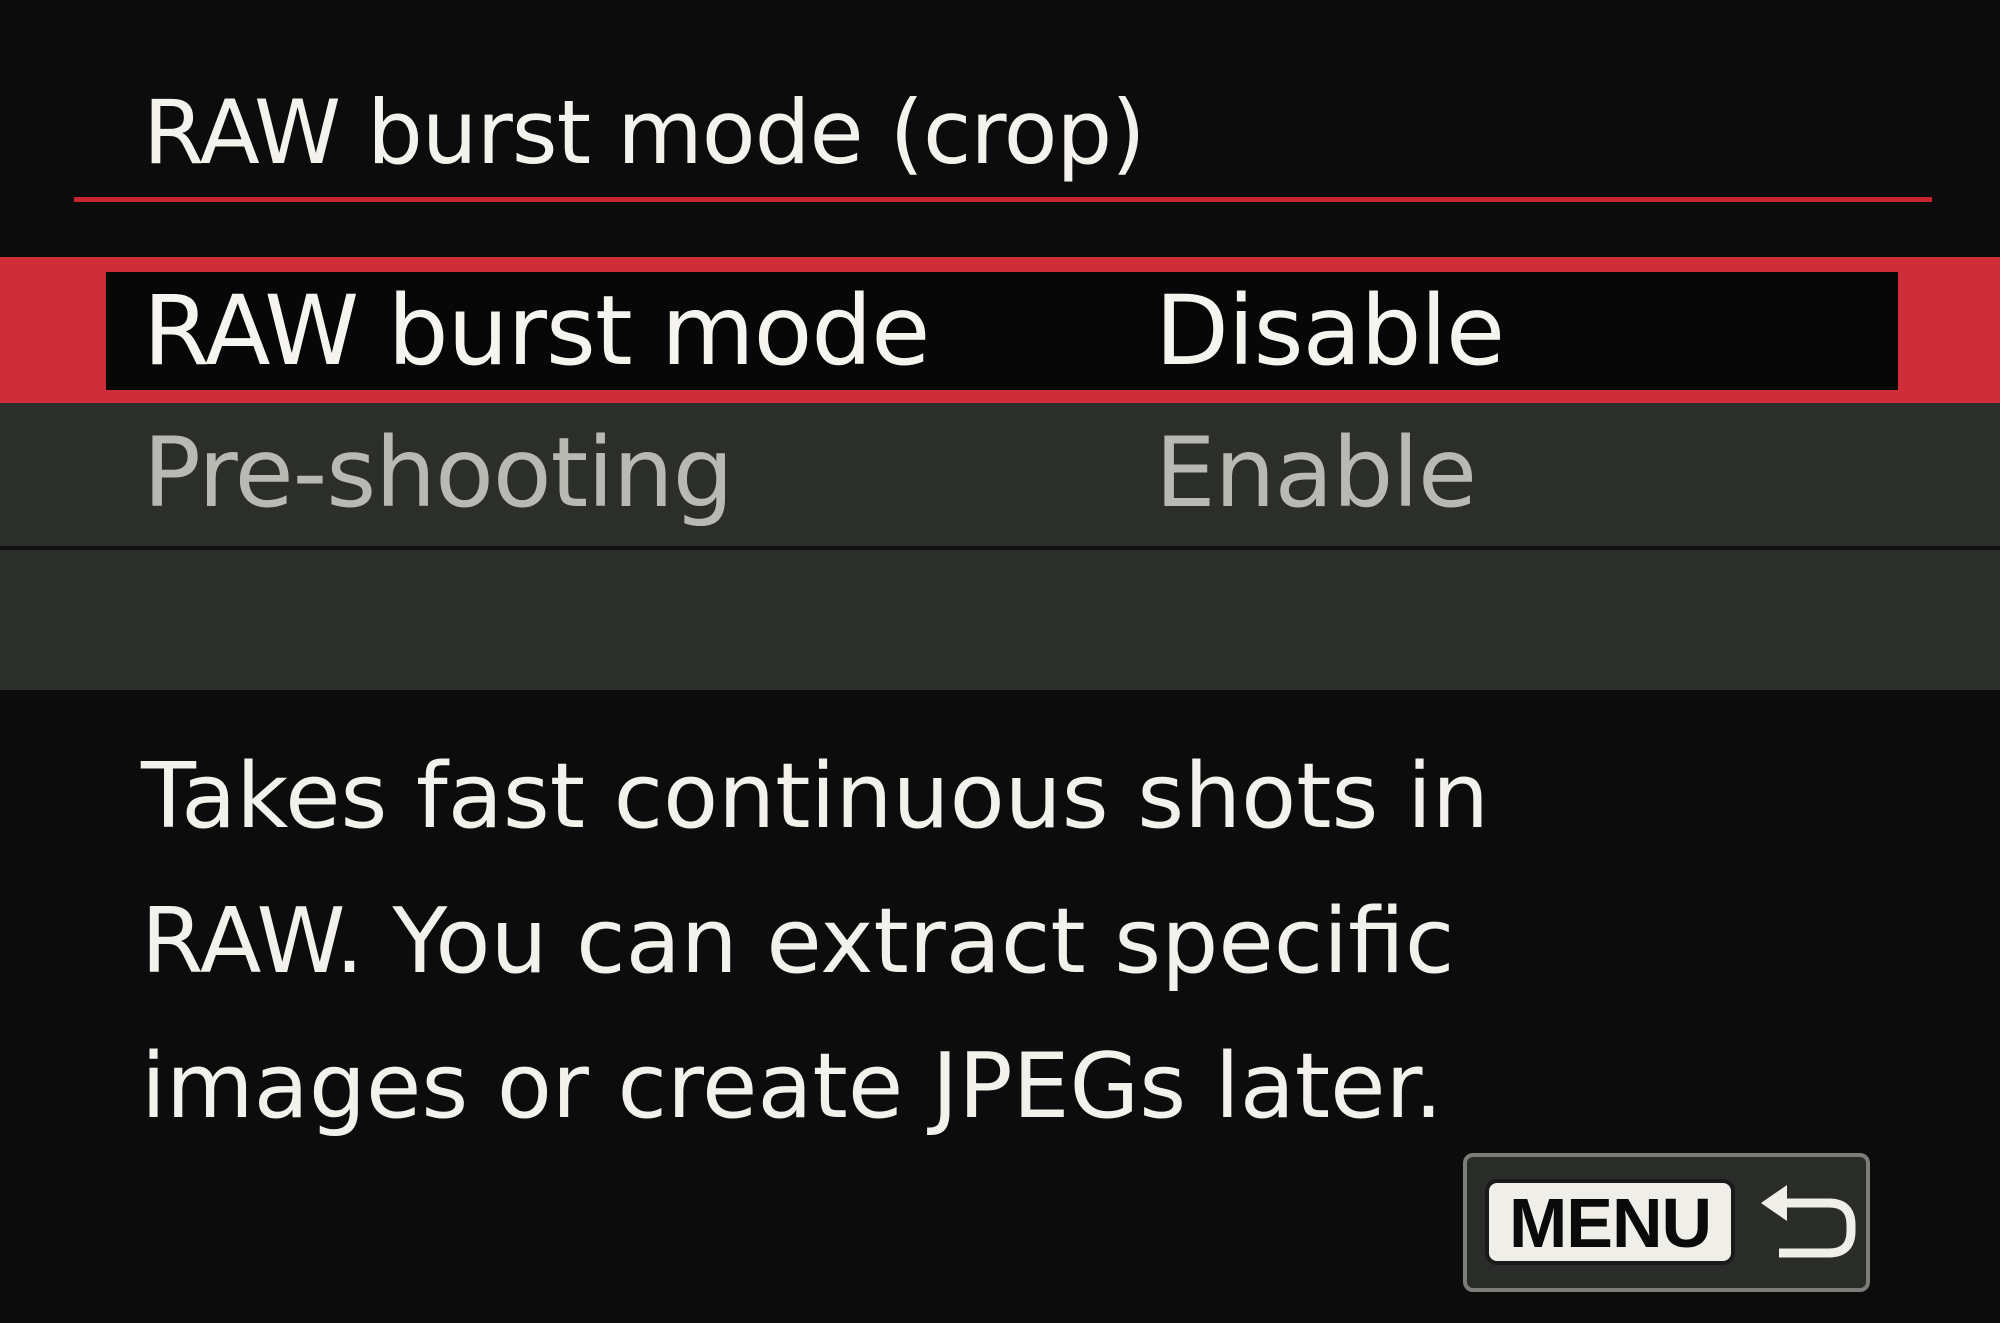  I want to click on return-arrow-icon, so click(1808, 1221).